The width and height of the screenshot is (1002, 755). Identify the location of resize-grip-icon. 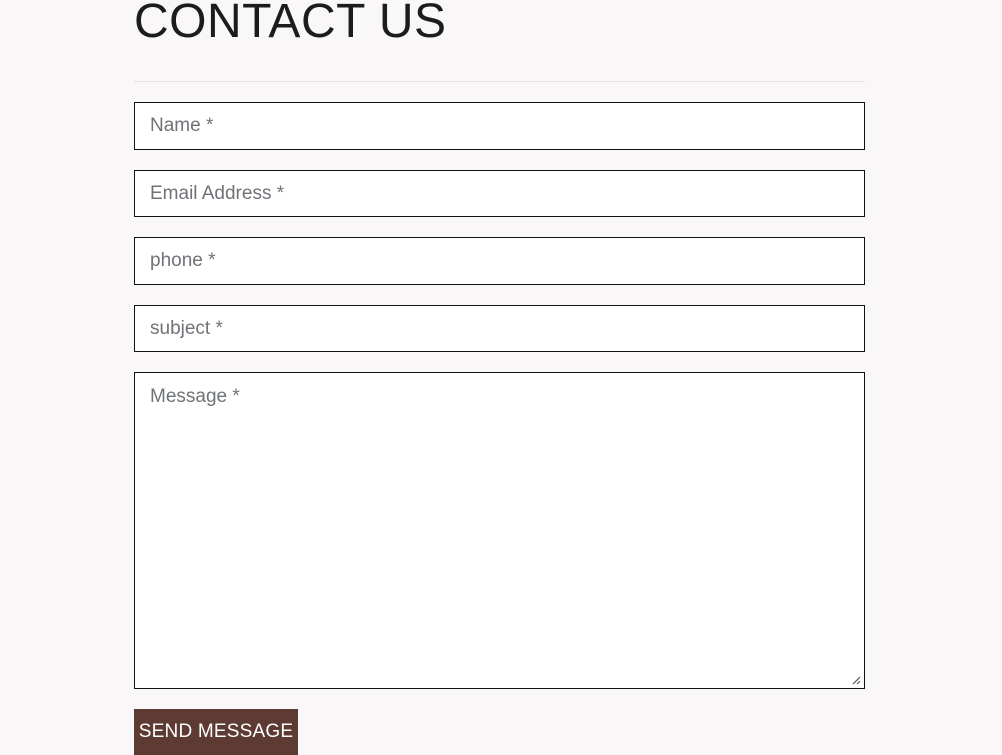
(856, 680).